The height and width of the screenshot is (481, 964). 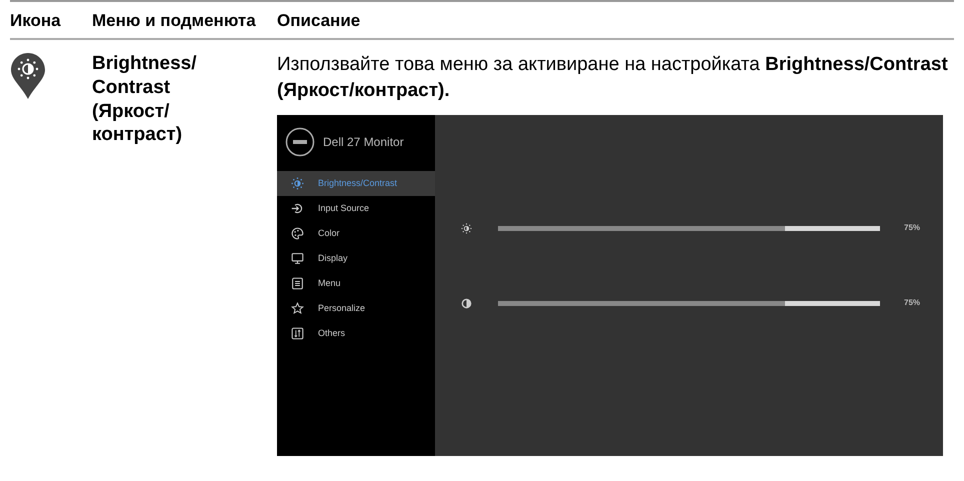 I want to click on list-icon, so click(x=297, y=283).